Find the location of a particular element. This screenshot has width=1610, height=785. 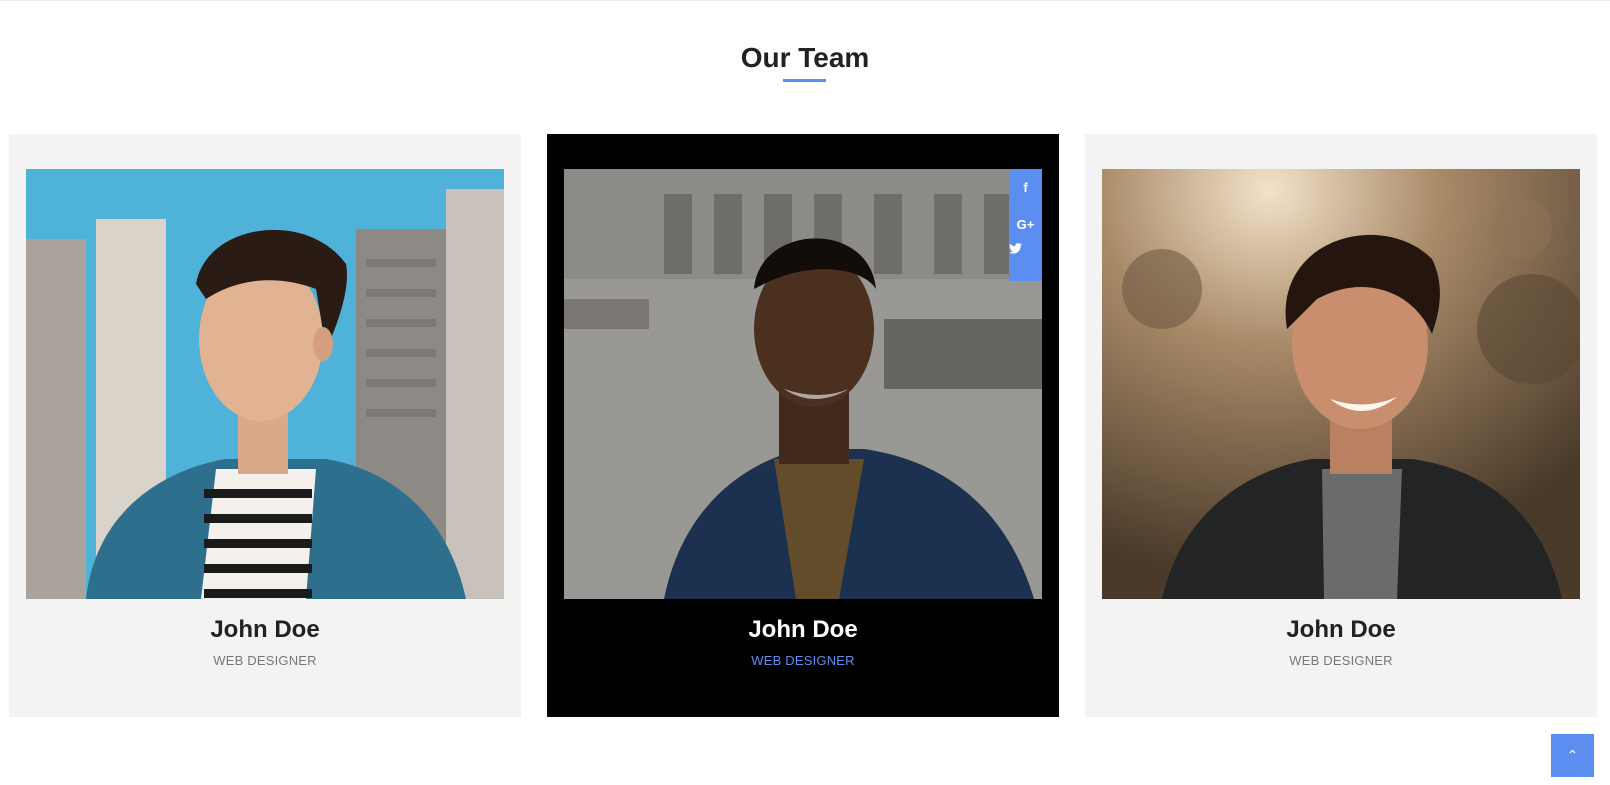

section-title: Our Team is located at coordinates (805, 57).